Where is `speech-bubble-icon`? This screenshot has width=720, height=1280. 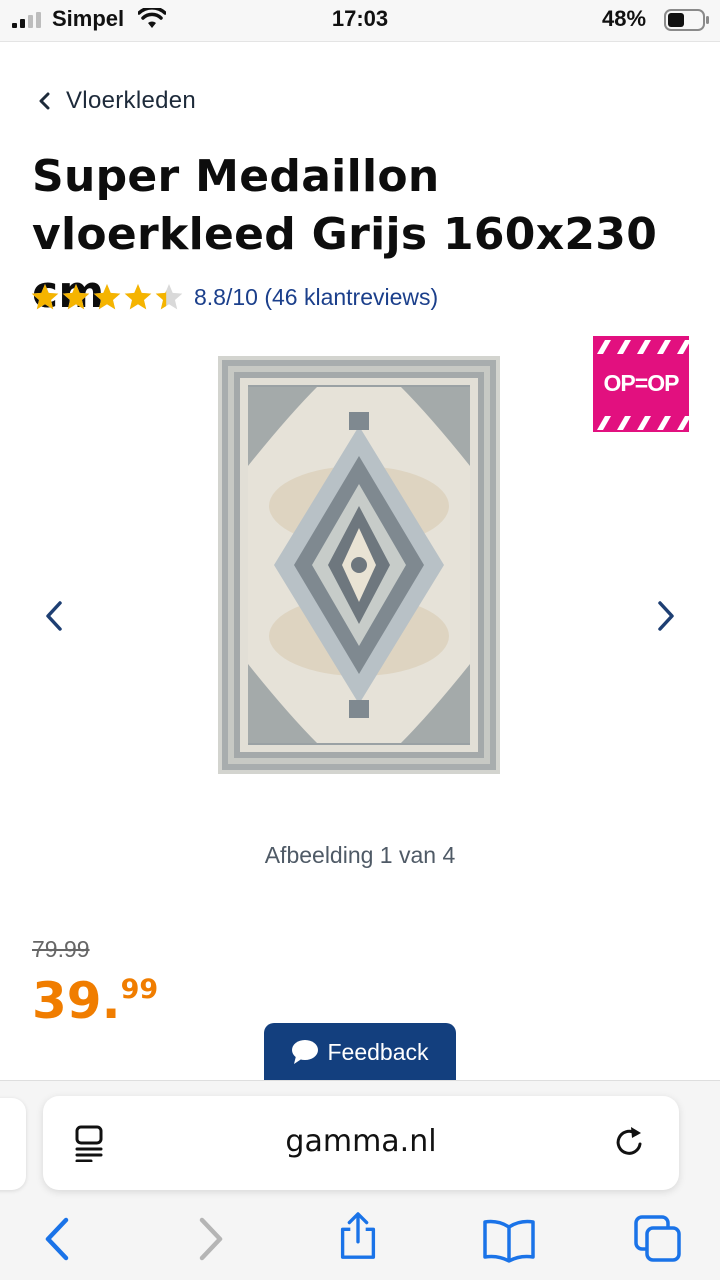
speech-bubble-icon is located at coordinates (305, 1052).